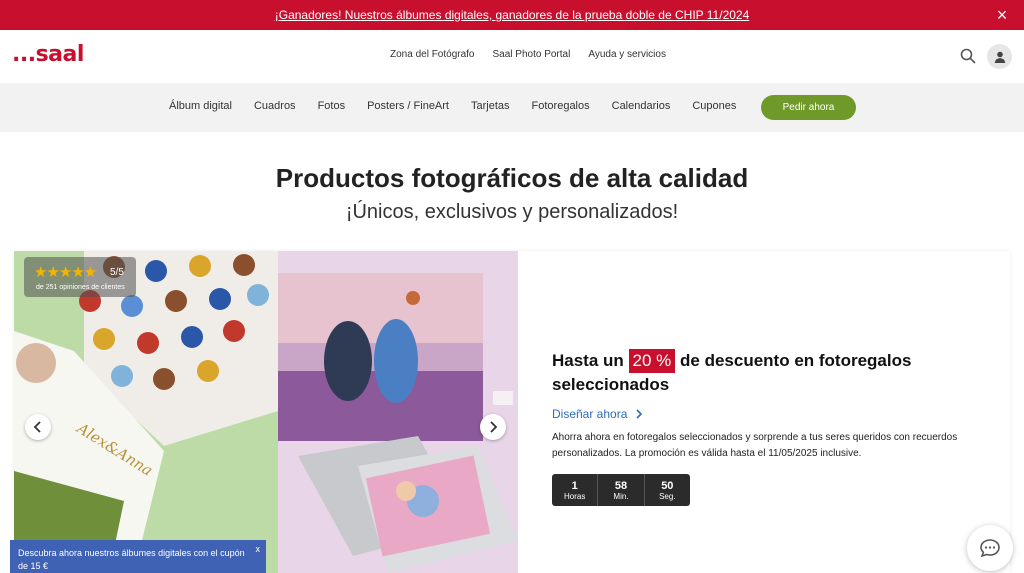 This screenshot has height=573, width=1024. What do you see at coordinates (808, 107) in the screenshot?
I see `order-now-button: Pedir ahora` at bounding box center [808, 107].